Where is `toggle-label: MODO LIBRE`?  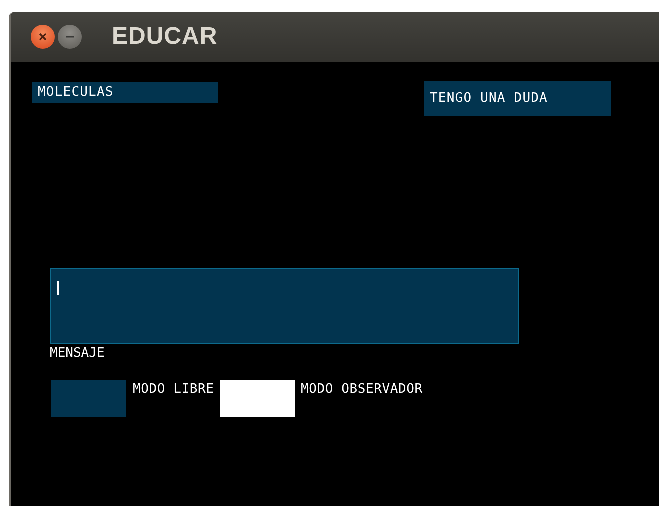 toggle-label: MODO LIBRE is located at coordinates (173, 389).